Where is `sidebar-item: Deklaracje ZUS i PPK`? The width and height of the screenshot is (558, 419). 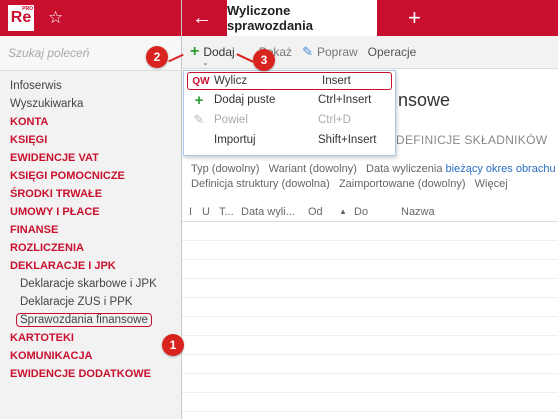 sidebar-item: Deklaracje ZUS i PPK is located at coordinates (90, 302).